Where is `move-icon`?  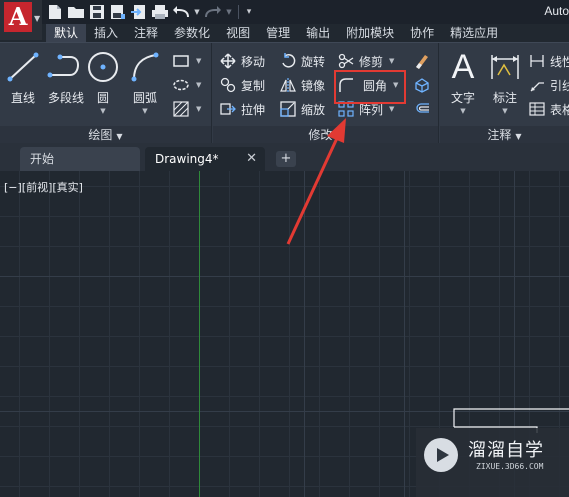
move-icon is located at coordinates (228, 61).